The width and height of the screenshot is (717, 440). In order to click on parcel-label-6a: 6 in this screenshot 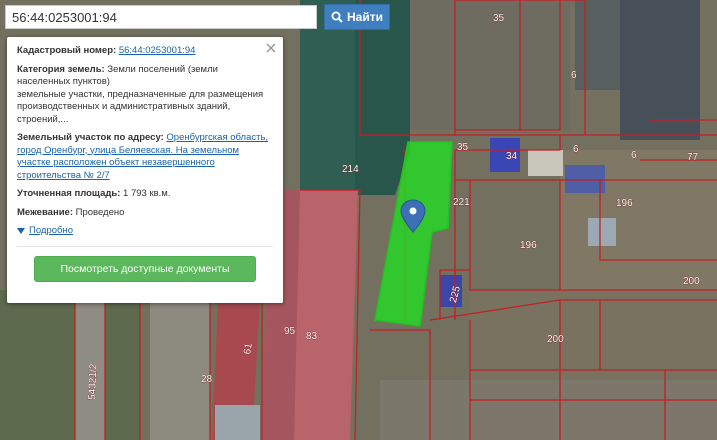, I will do `click(574, 75)`.